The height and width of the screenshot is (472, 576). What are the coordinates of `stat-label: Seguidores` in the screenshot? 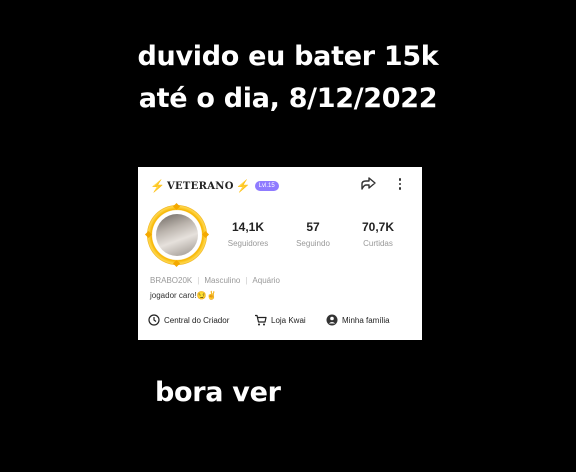 It's located at (248, 243).